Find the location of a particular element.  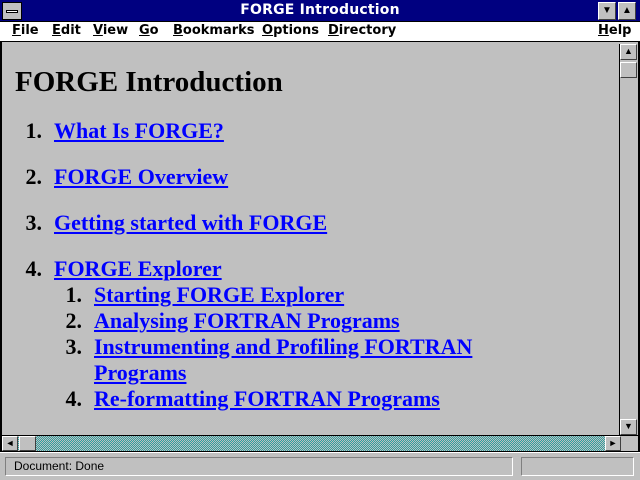

menu-file: File is located at coordinates (25, 30).